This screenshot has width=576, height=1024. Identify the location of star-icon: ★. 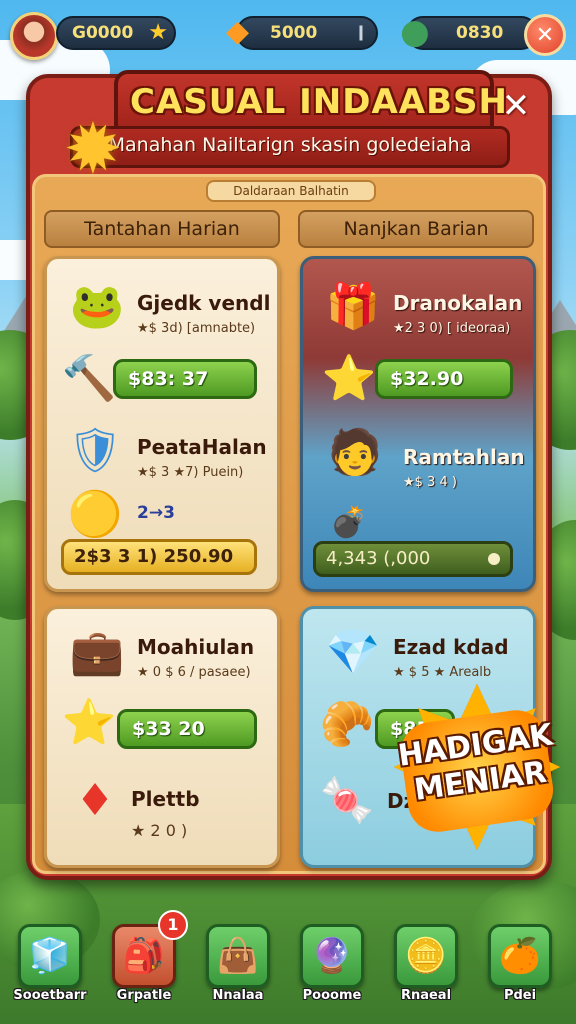
(158, 32).